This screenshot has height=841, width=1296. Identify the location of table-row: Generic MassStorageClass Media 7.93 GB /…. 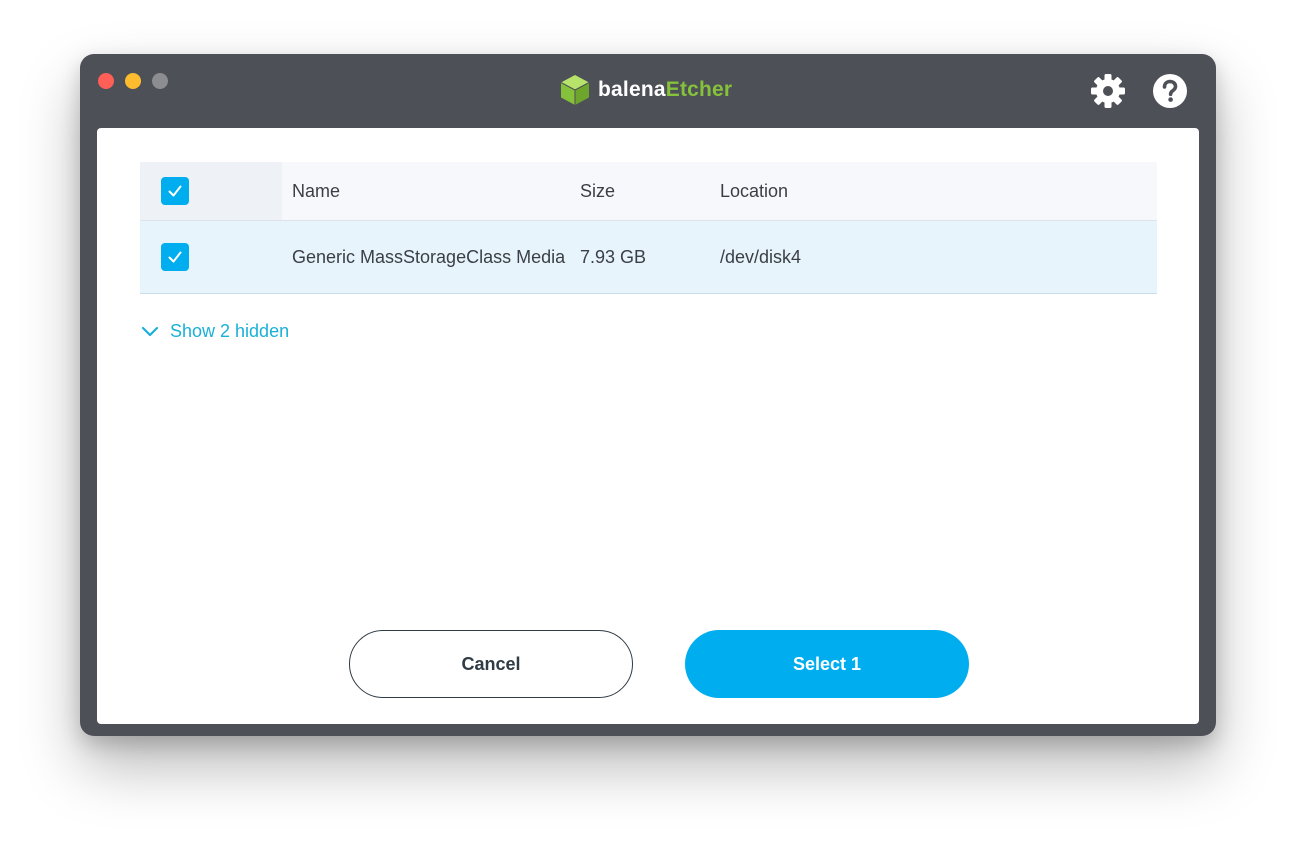
(648, 257).